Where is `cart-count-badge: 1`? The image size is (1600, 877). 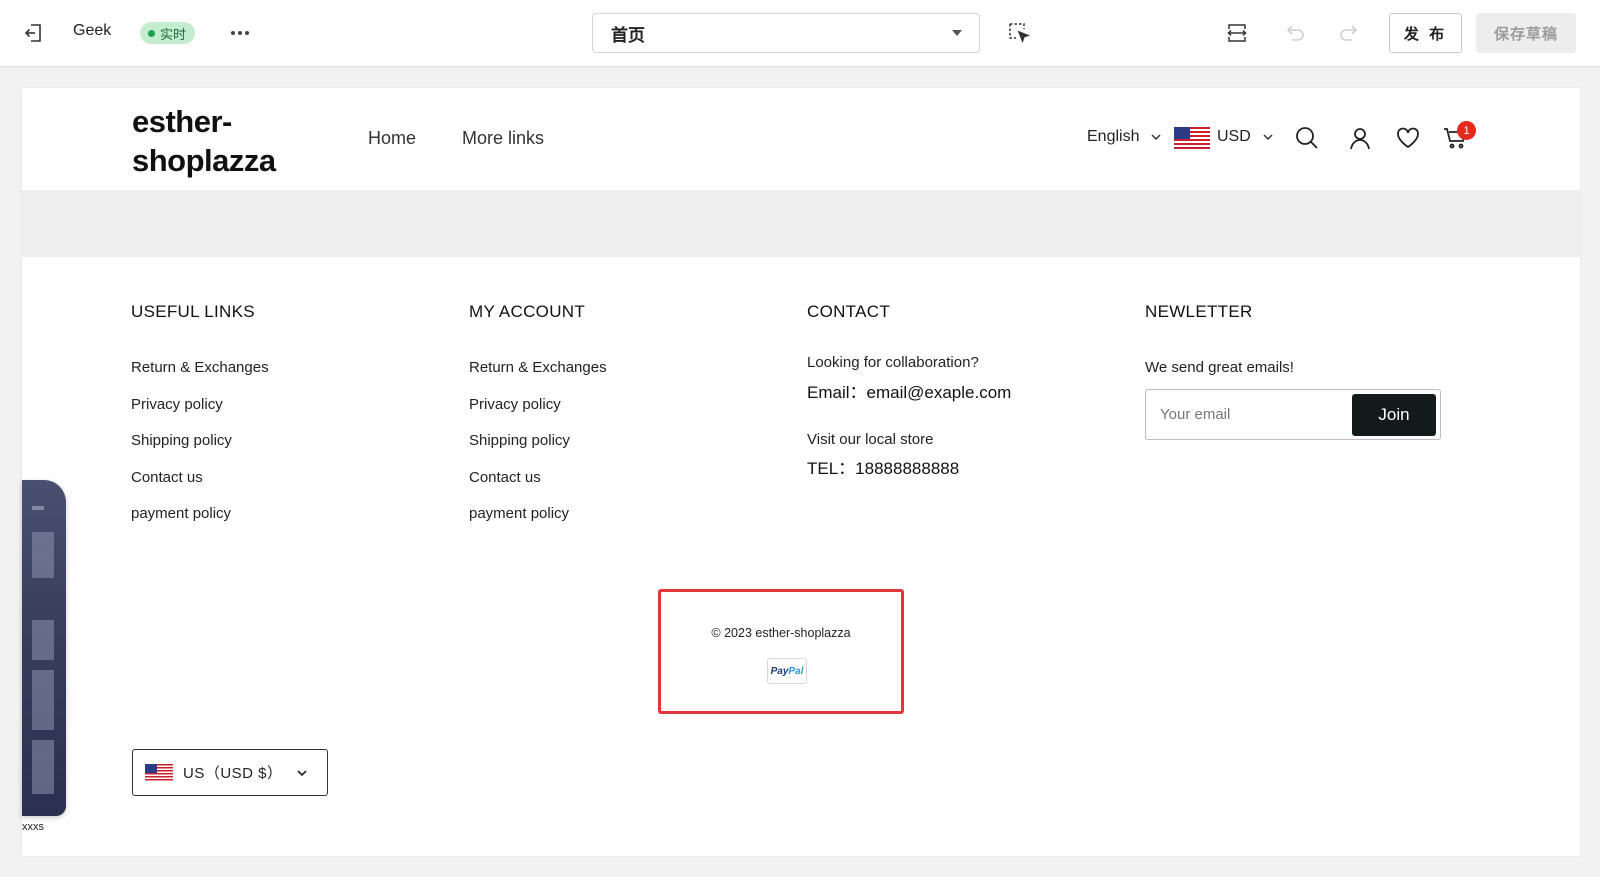
cart-count-badge: 1 is located at coordinates (1466, 130).